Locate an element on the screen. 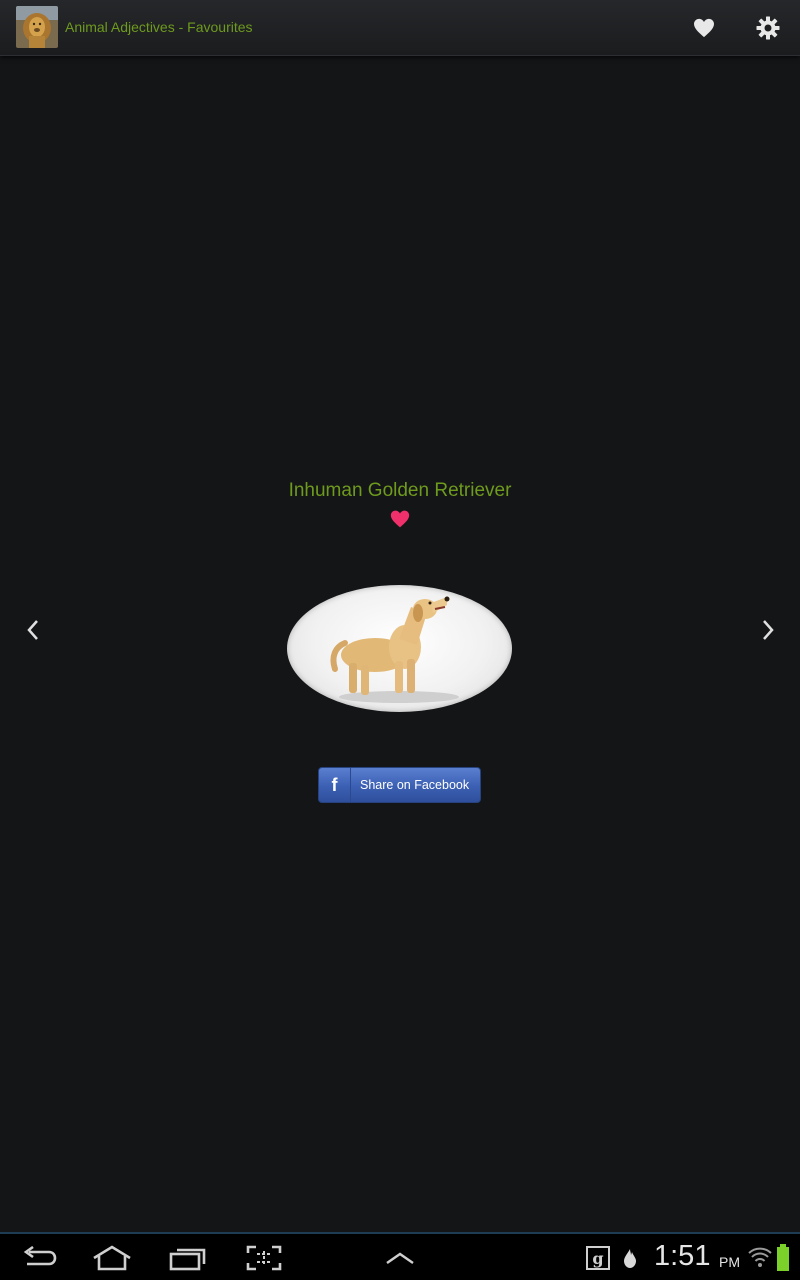 The image size is (800, 1280). battery-icon is located at coordinates (783, 1260).